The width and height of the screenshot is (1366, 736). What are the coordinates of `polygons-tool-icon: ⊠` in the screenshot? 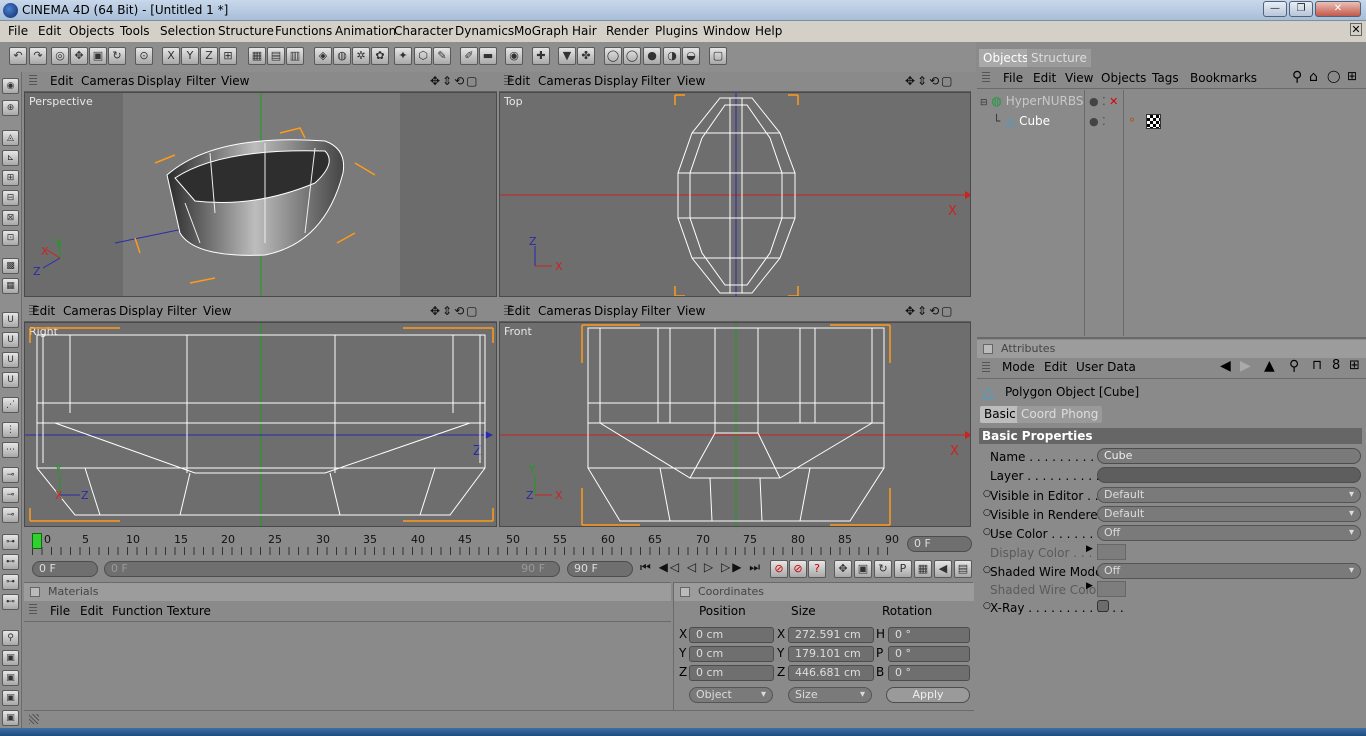 It's located at (10, 218).